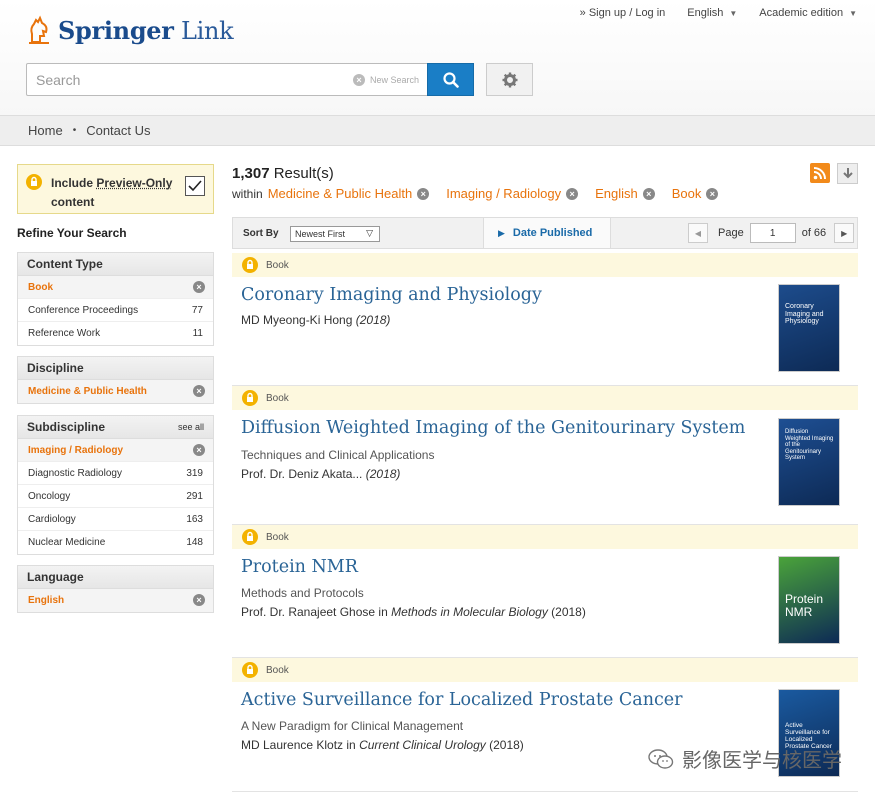 The width and height of the screenshot is (875, 796). I want to click on facet-row-count: 77, so click(197, 310).